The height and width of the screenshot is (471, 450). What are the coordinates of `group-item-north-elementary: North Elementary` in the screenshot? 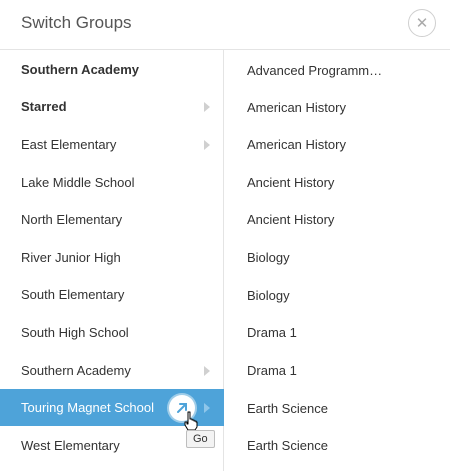 It's located at (112, 219).